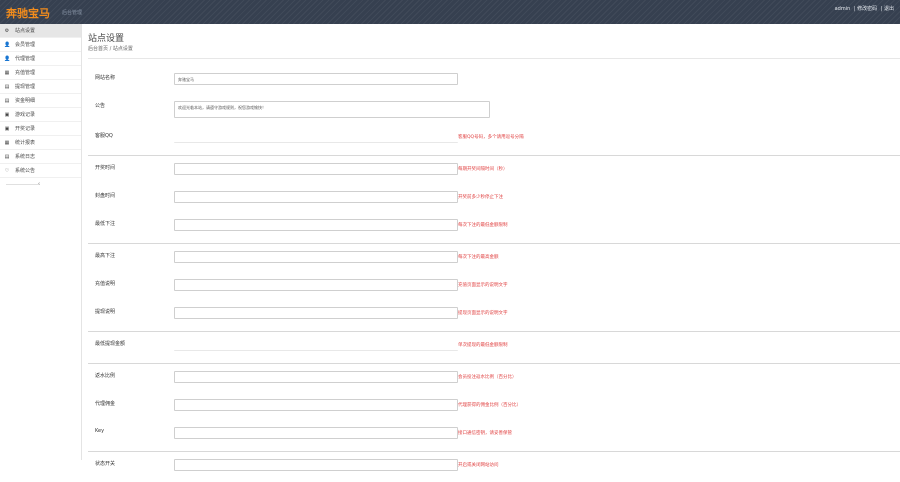 The height and width of the screenshot is (482, 900). Describe the element at coordinates (485, 433) in the screenshot. I see `field-hint: 接口通信密钥，请妥善保管` at that location.